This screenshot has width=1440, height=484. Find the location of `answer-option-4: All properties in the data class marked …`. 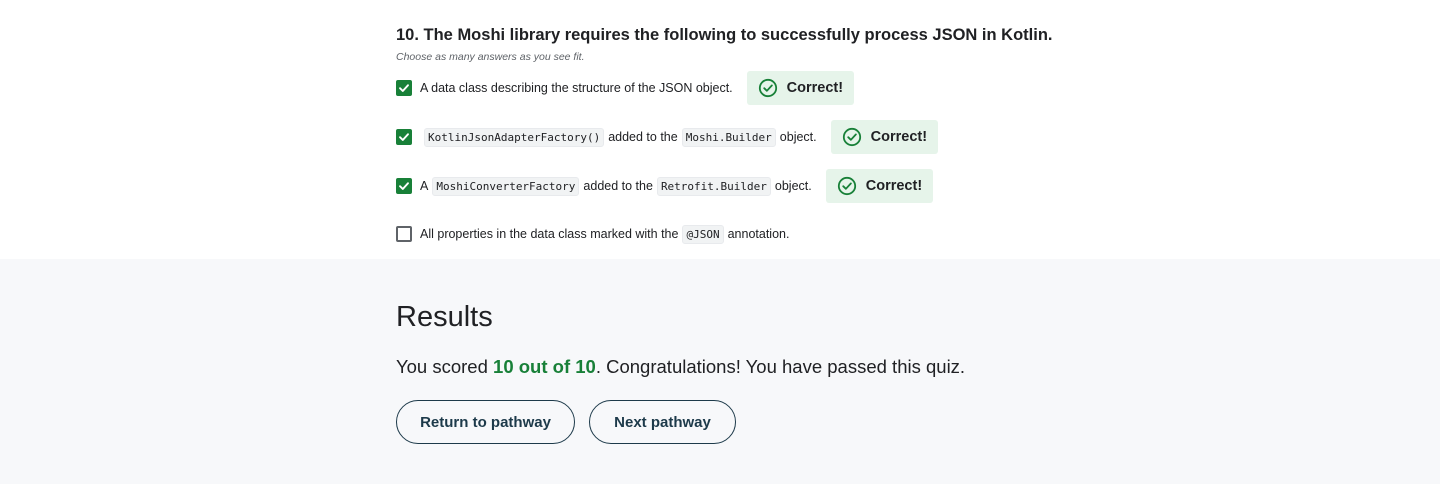

answer-option-4: All properties in the data class marked … is located at coordinates (592, 234).